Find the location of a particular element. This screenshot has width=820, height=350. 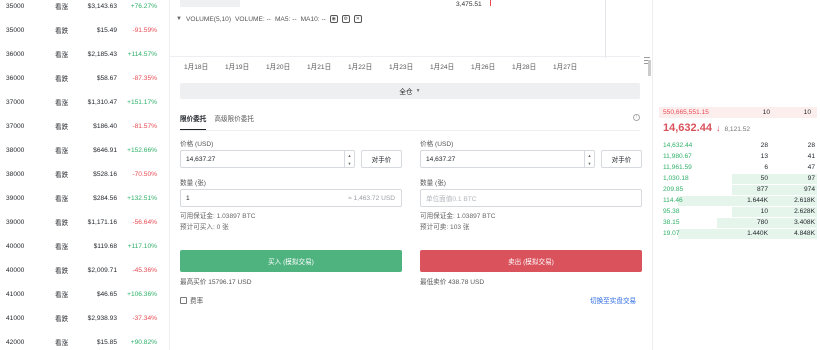

option-row: 39000 看跌 $1,171.16 -56.64% is located at coordinates (85, 222).